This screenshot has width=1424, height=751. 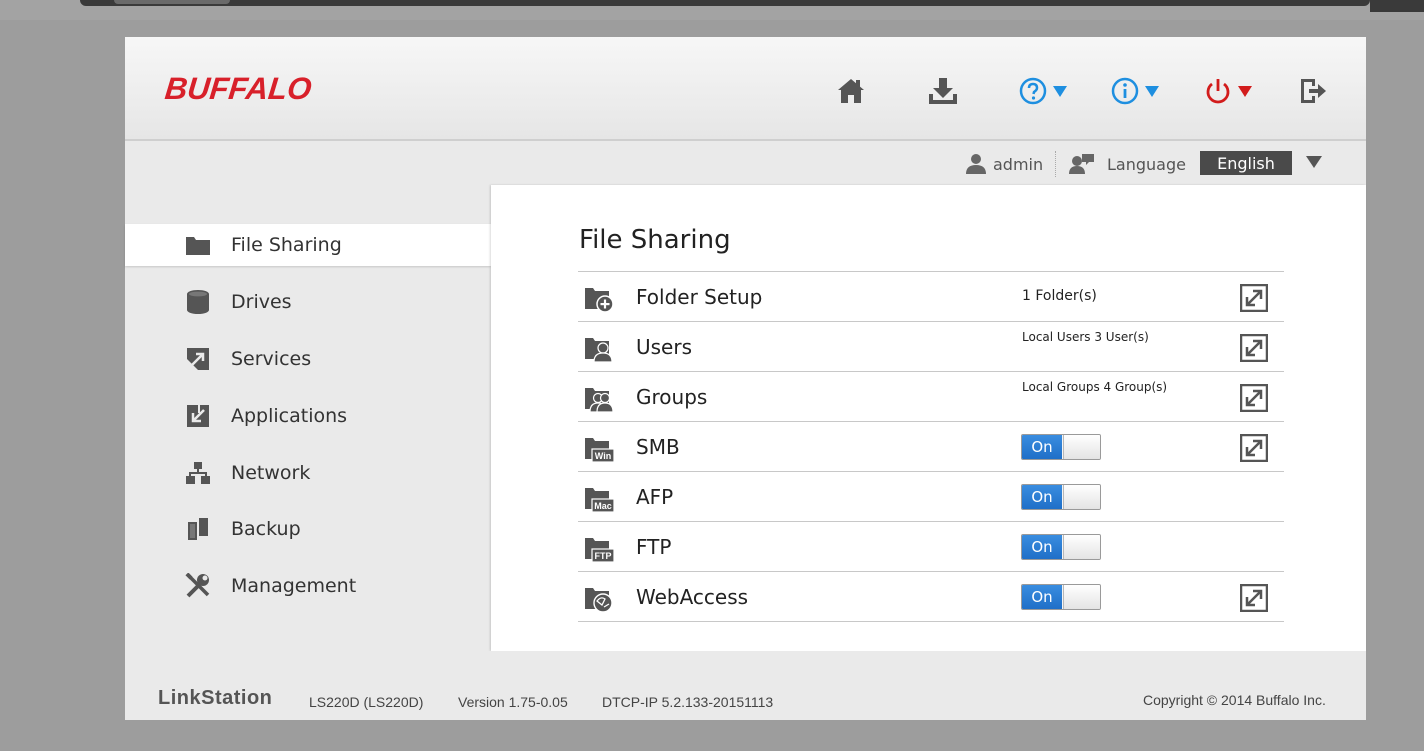 I want to click on info-menu-button, so click(x=1135, y=91).